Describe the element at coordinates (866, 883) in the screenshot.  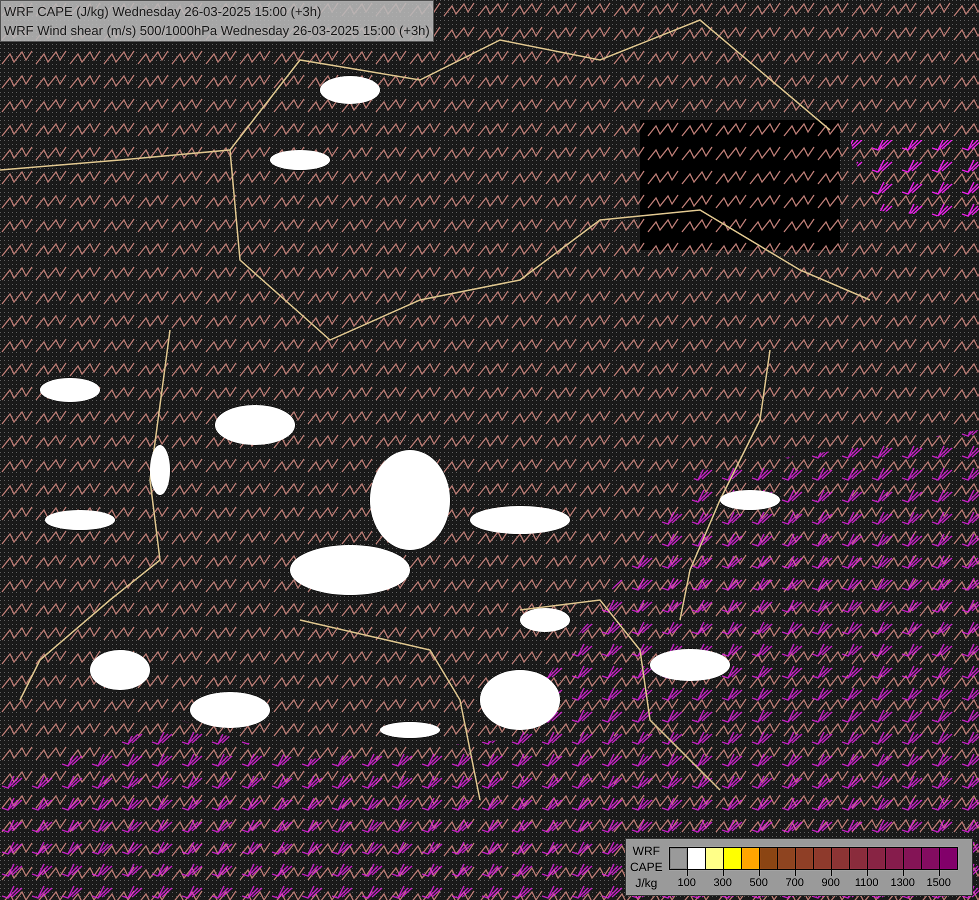
I see `tick-label: 1100` at that location.